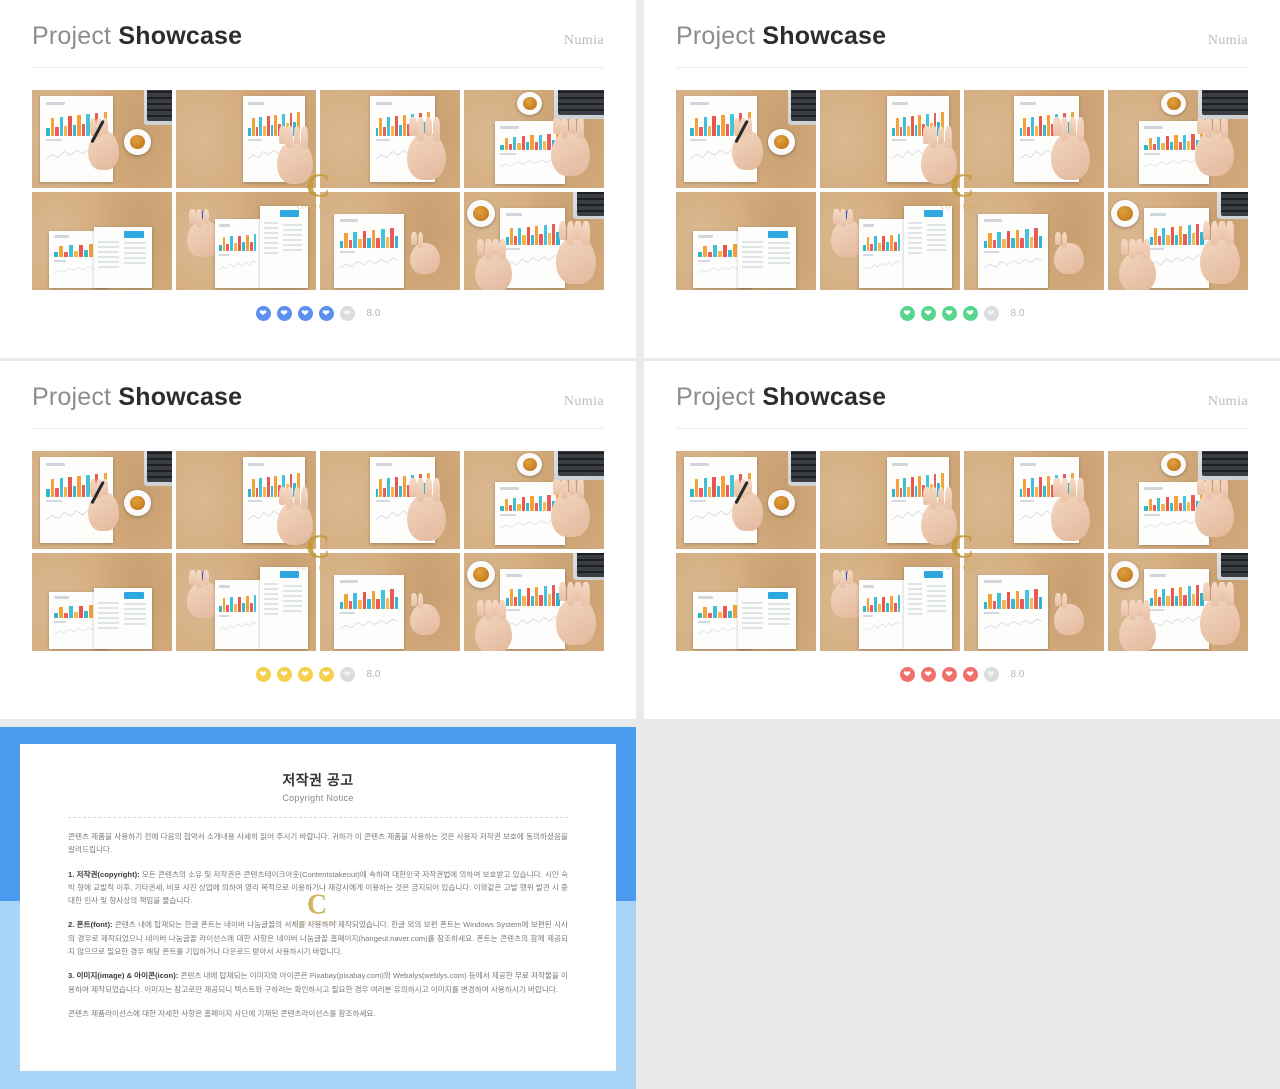  What do you see at coordinates (318, 780) in the screenshot?
I see `copyright-title: 저작권 공고` at bounding box center [318, 780].